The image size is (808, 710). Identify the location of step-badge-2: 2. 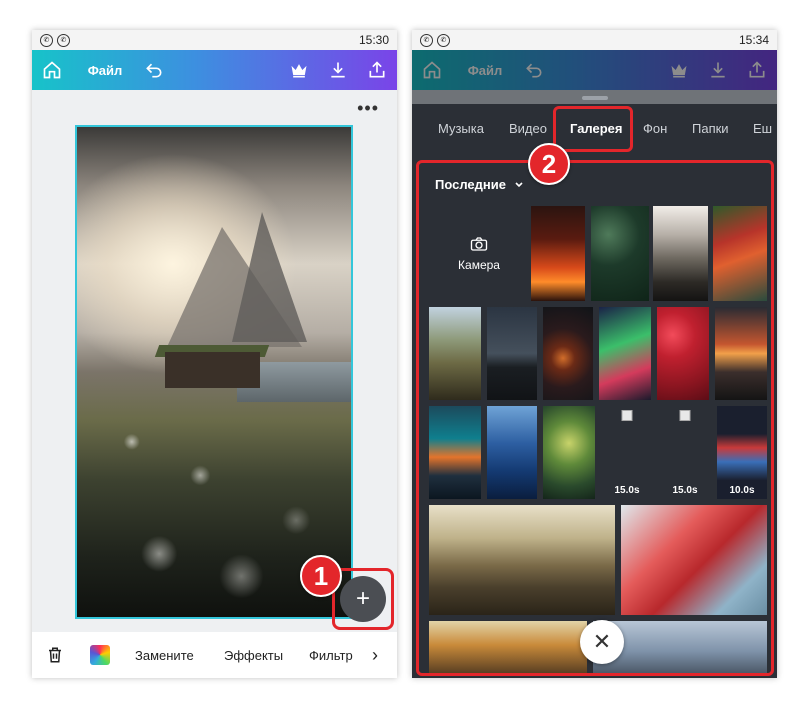
(549, 164).